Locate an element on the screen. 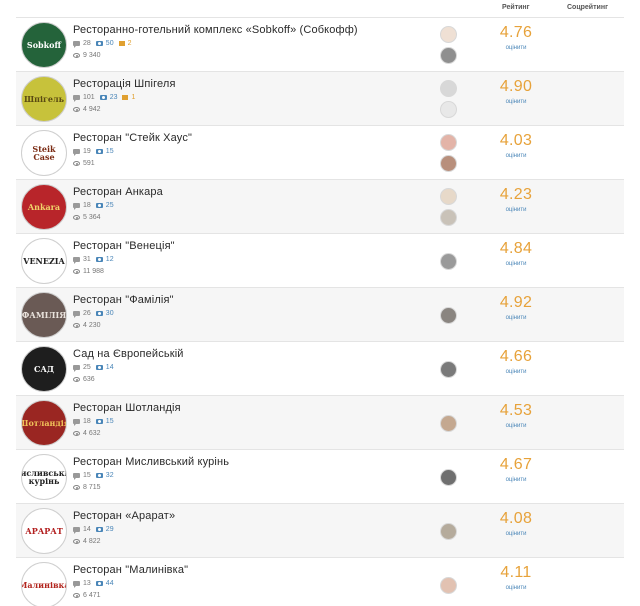 Image resolution: width=640 pixels, height=606 pixels. view-stats: 4 942 is located at coordinates (87, 109).